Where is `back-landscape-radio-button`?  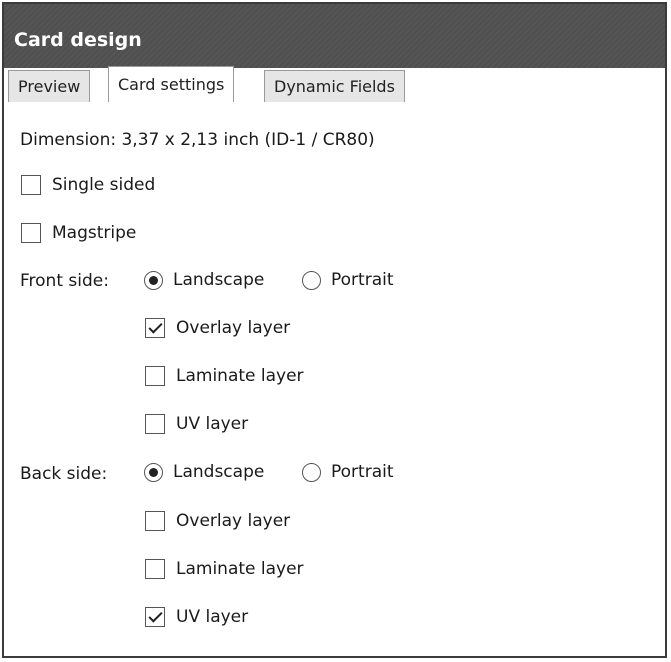
back-landscape-radio-button is located at coordinates (153, 472).